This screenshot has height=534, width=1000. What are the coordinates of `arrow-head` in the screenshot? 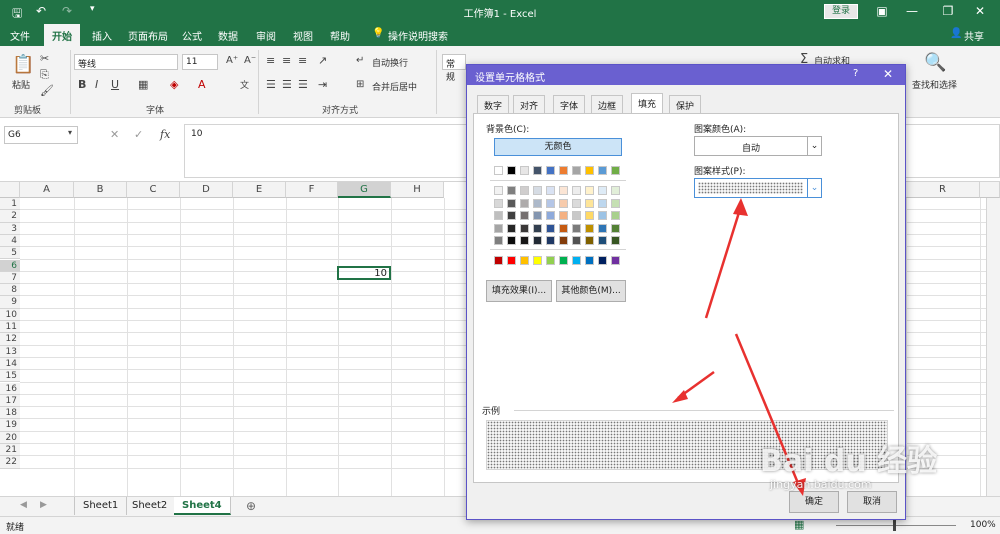 It's located at (740, 207).